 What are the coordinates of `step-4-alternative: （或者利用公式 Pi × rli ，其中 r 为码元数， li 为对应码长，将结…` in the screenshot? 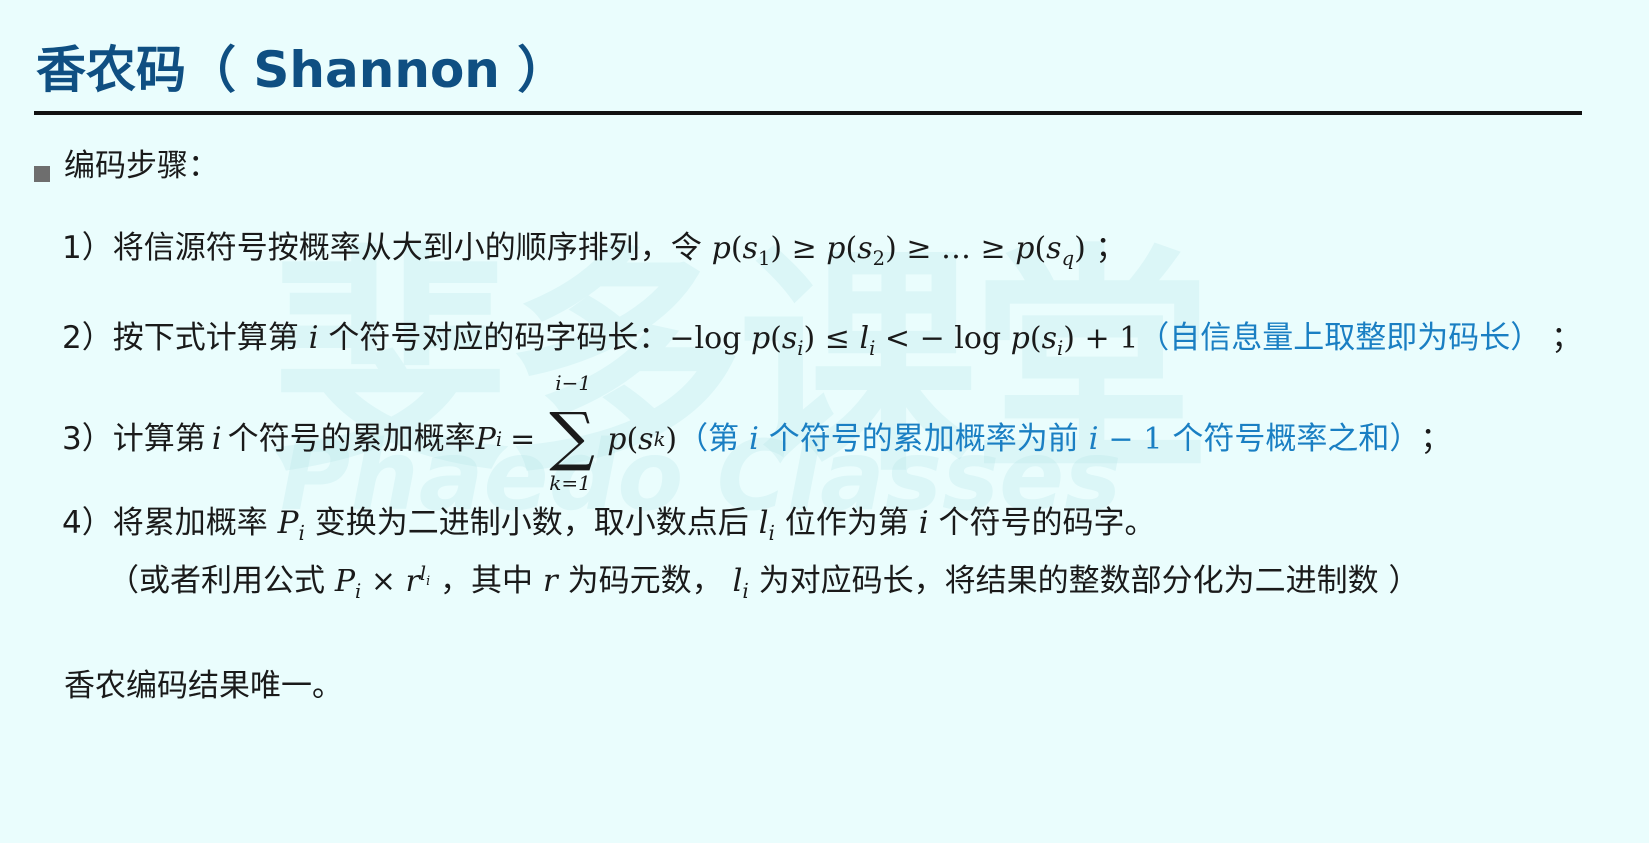 It's located at (764, 583).